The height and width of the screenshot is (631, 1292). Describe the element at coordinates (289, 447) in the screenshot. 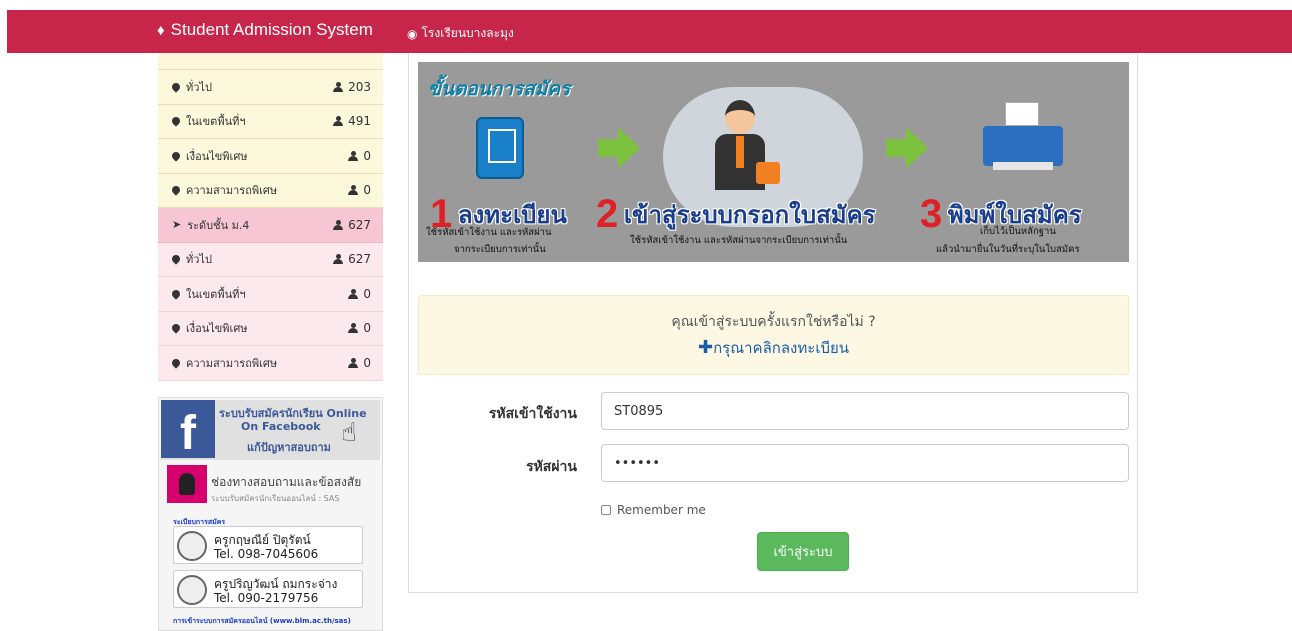

I see `facebook-help-text: แก้ปัญหาสอบถาม` at that location.